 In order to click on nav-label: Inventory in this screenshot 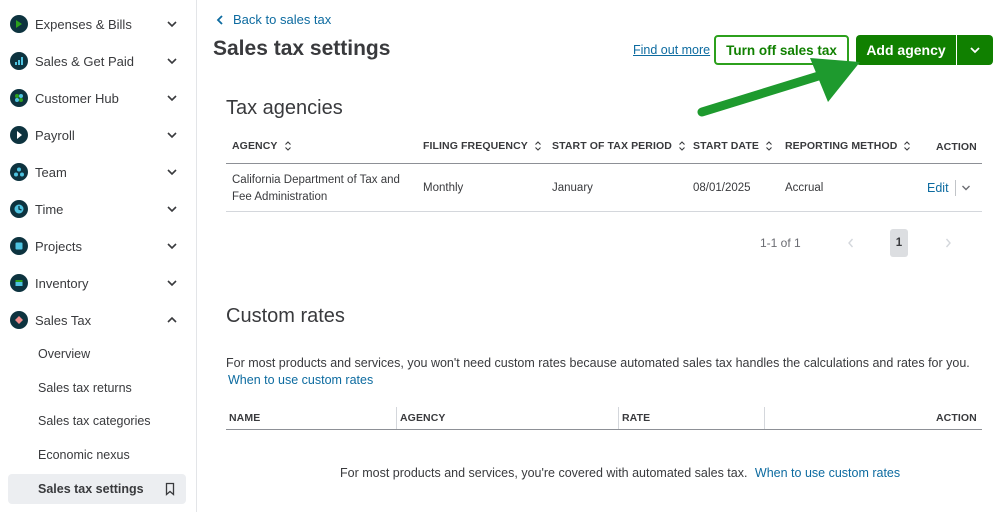, I will do `click(62, 283)`.